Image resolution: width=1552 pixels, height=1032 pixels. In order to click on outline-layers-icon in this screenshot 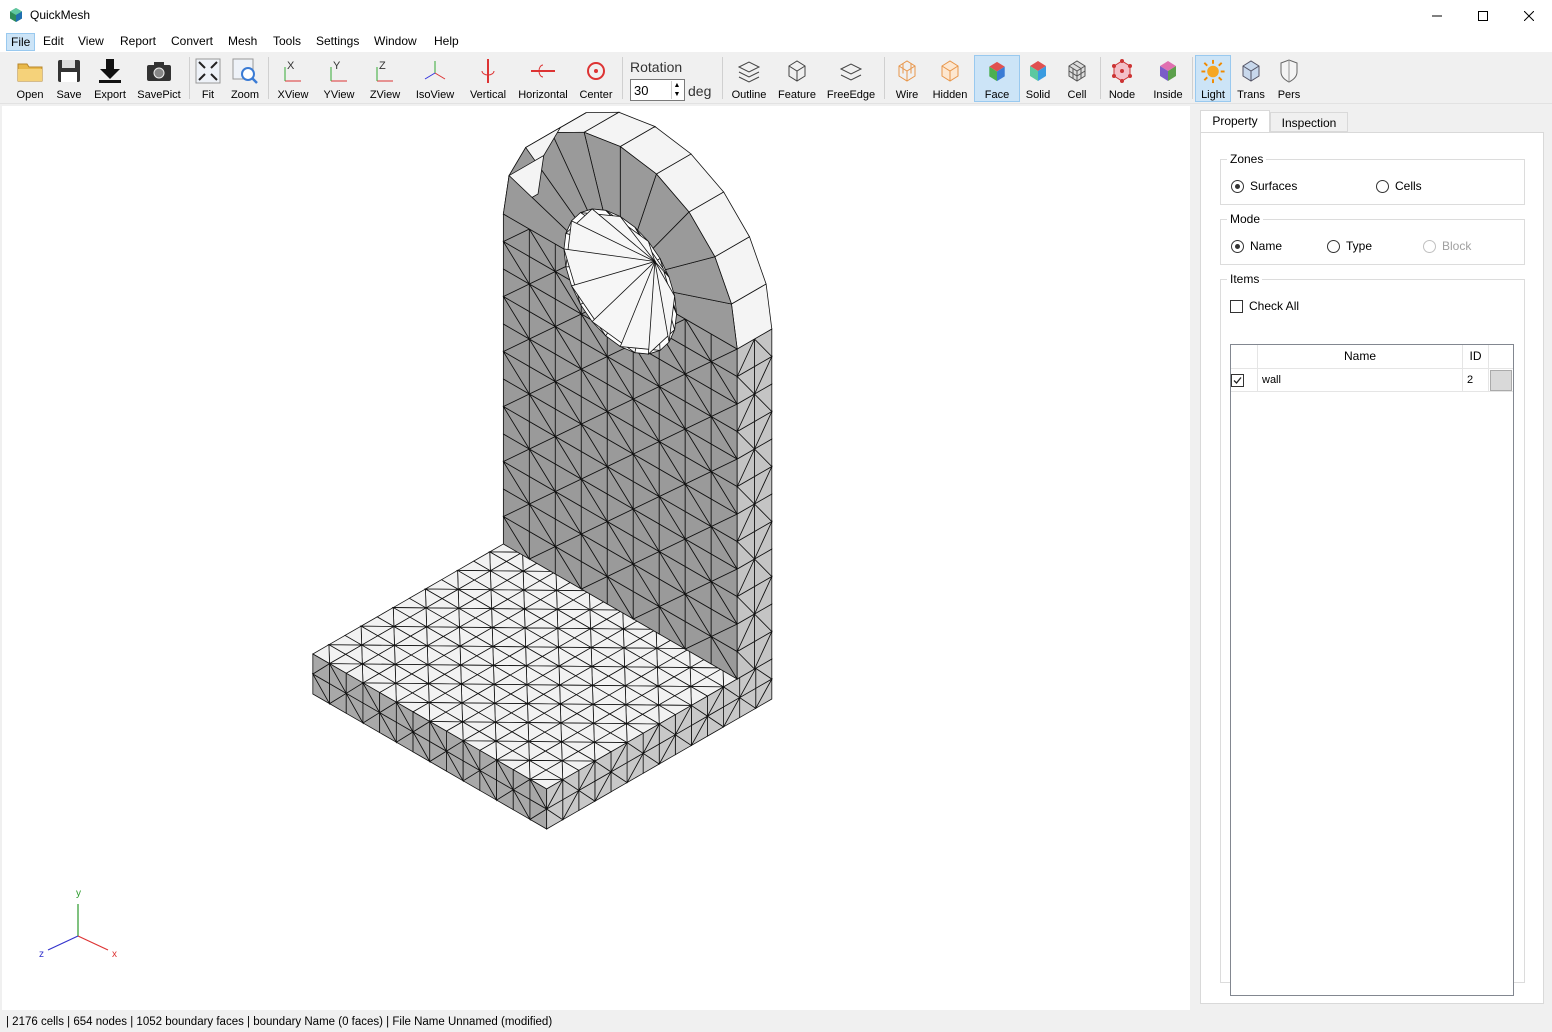, I will do `click(749, 72)`.